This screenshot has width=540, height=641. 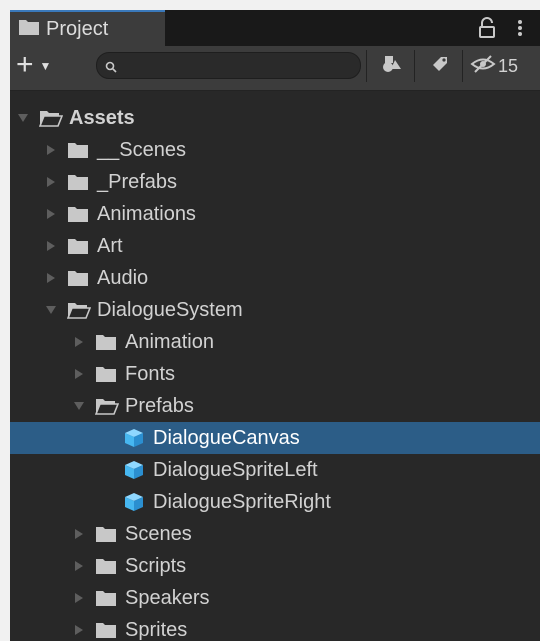 What do you see at coordinates (167, 597) in the screenshot?
I see `tree-item-label: Speakers` at bounding box center [167, 597].